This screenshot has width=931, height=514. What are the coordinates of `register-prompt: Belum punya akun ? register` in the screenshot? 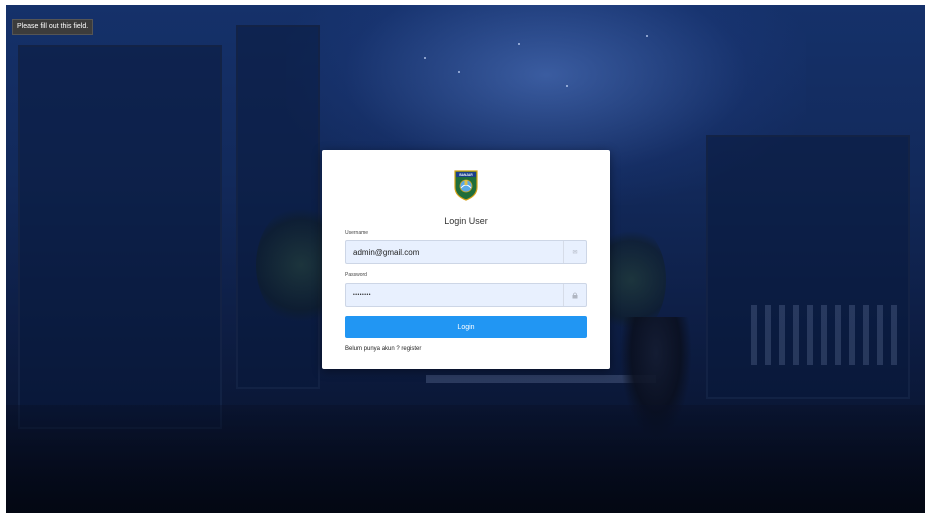 It's located at (383, 349).